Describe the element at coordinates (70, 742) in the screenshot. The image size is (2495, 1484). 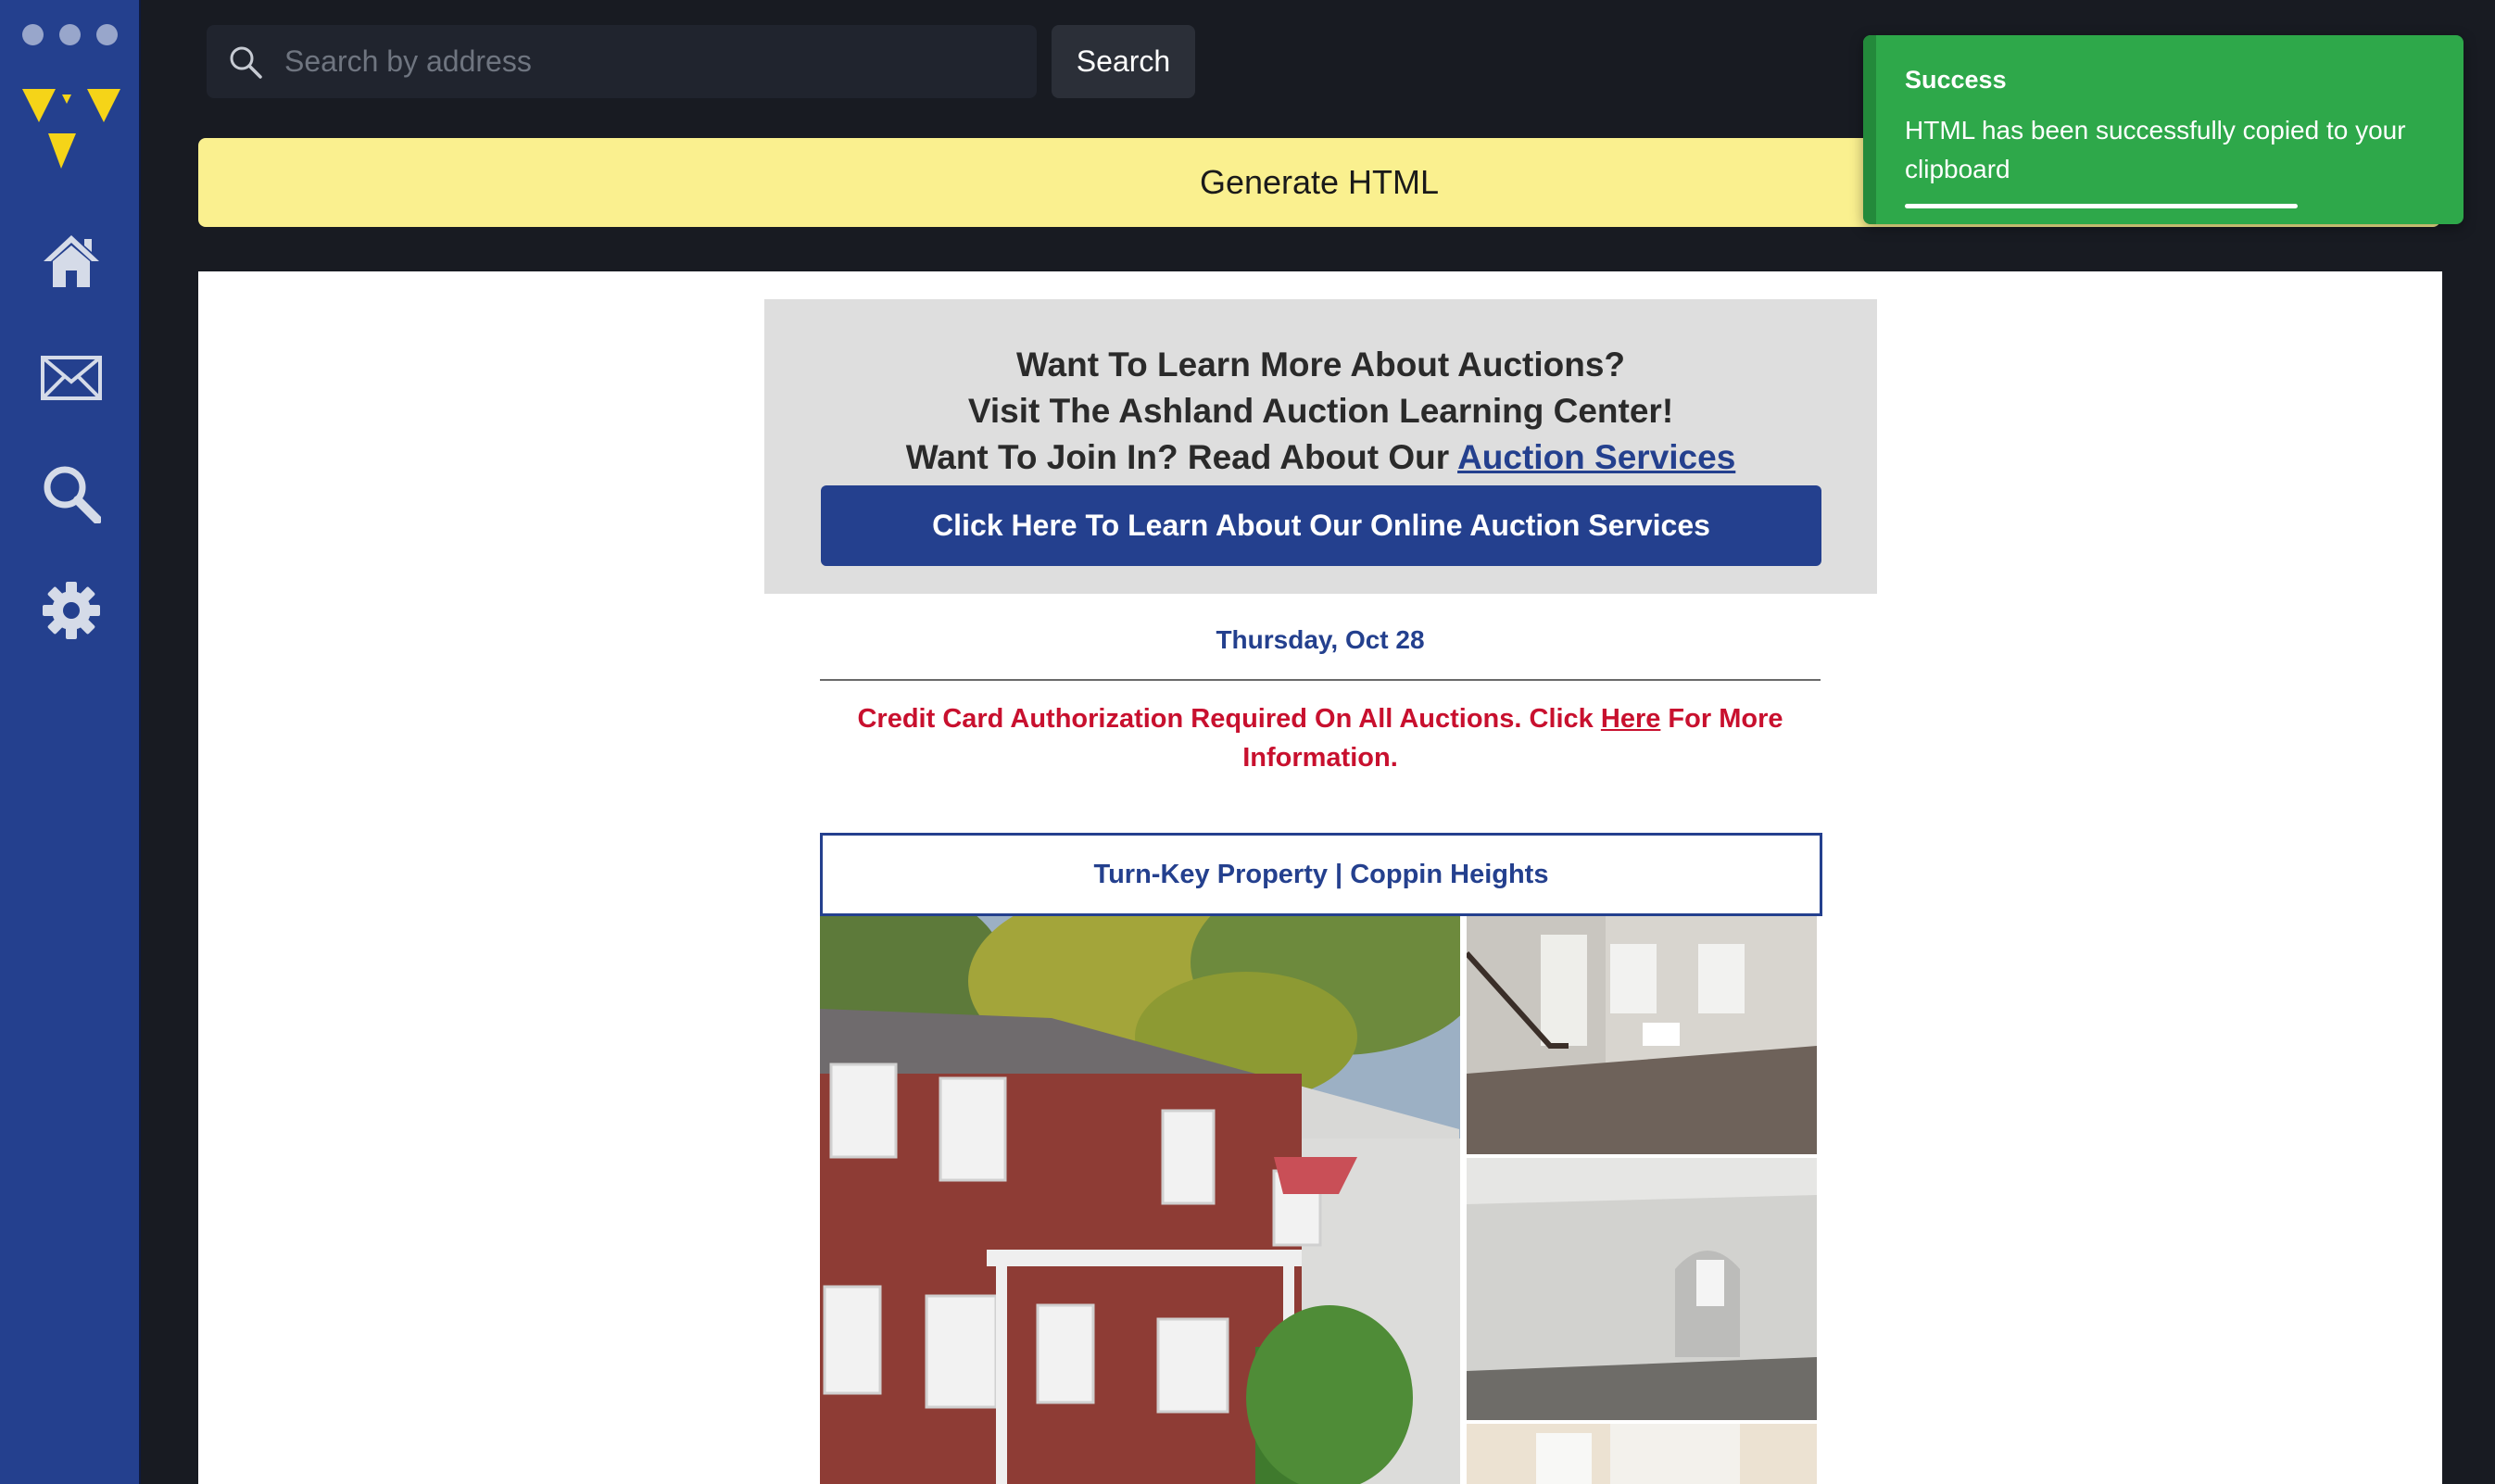
I see `sidebar` at that location.